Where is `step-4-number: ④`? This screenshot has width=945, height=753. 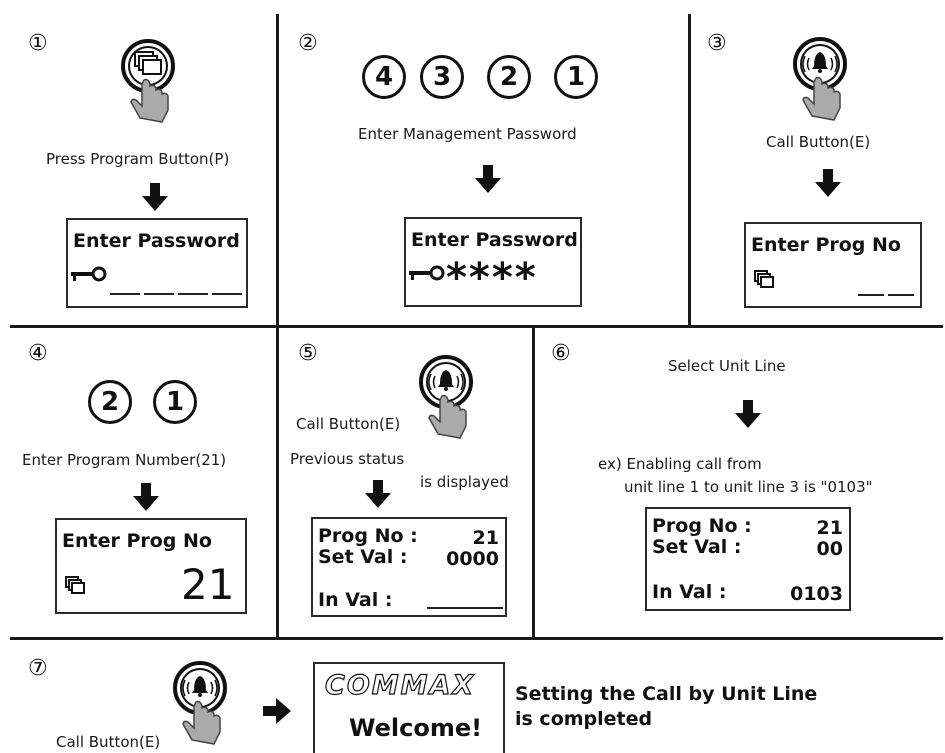
step-4-number: ④ is located at coordinates (38, 353).